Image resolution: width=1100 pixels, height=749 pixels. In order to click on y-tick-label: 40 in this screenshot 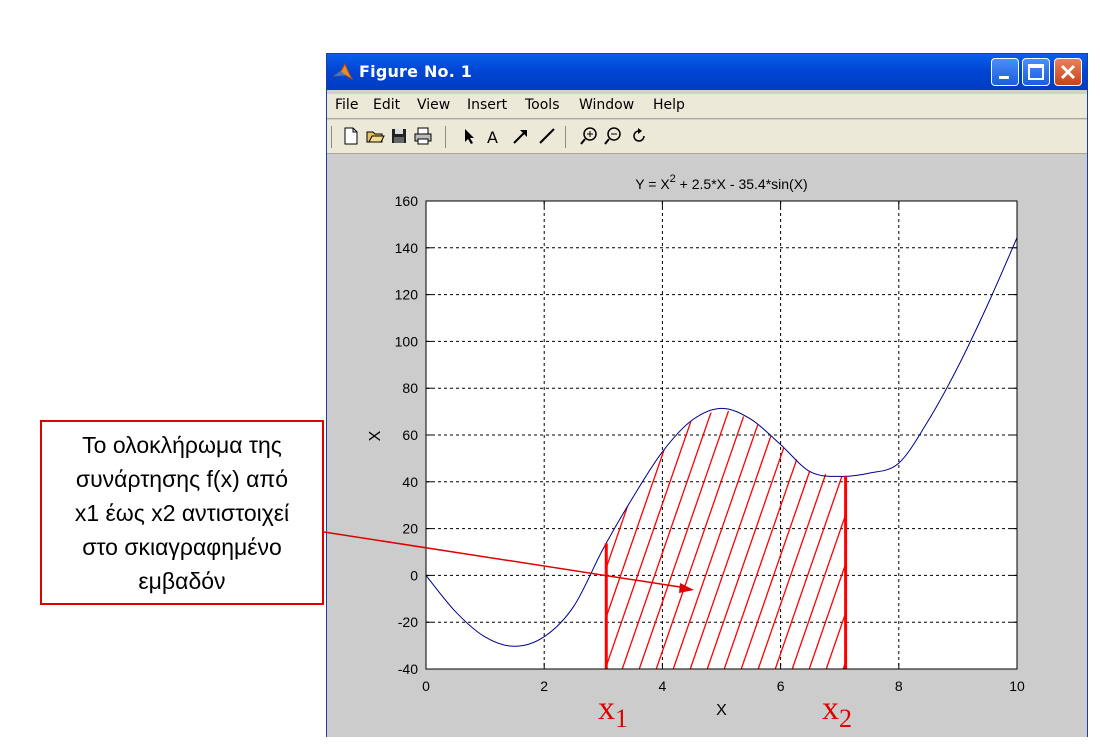, I will do `click(410, 482)`.